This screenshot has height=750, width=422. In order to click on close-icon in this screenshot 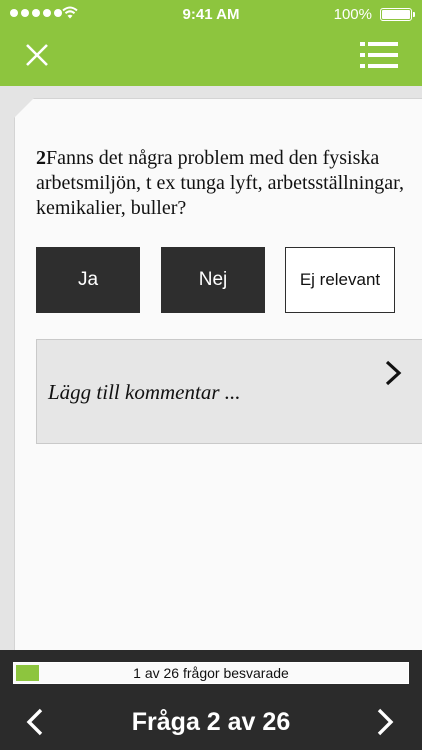, I will do `click(37, 55)`.